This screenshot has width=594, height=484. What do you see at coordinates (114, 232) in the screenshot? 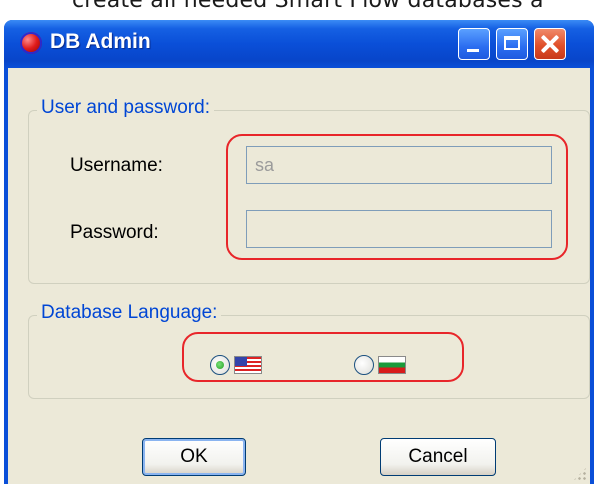
I see `password-label: Password:` at bounding box center [114, 232].